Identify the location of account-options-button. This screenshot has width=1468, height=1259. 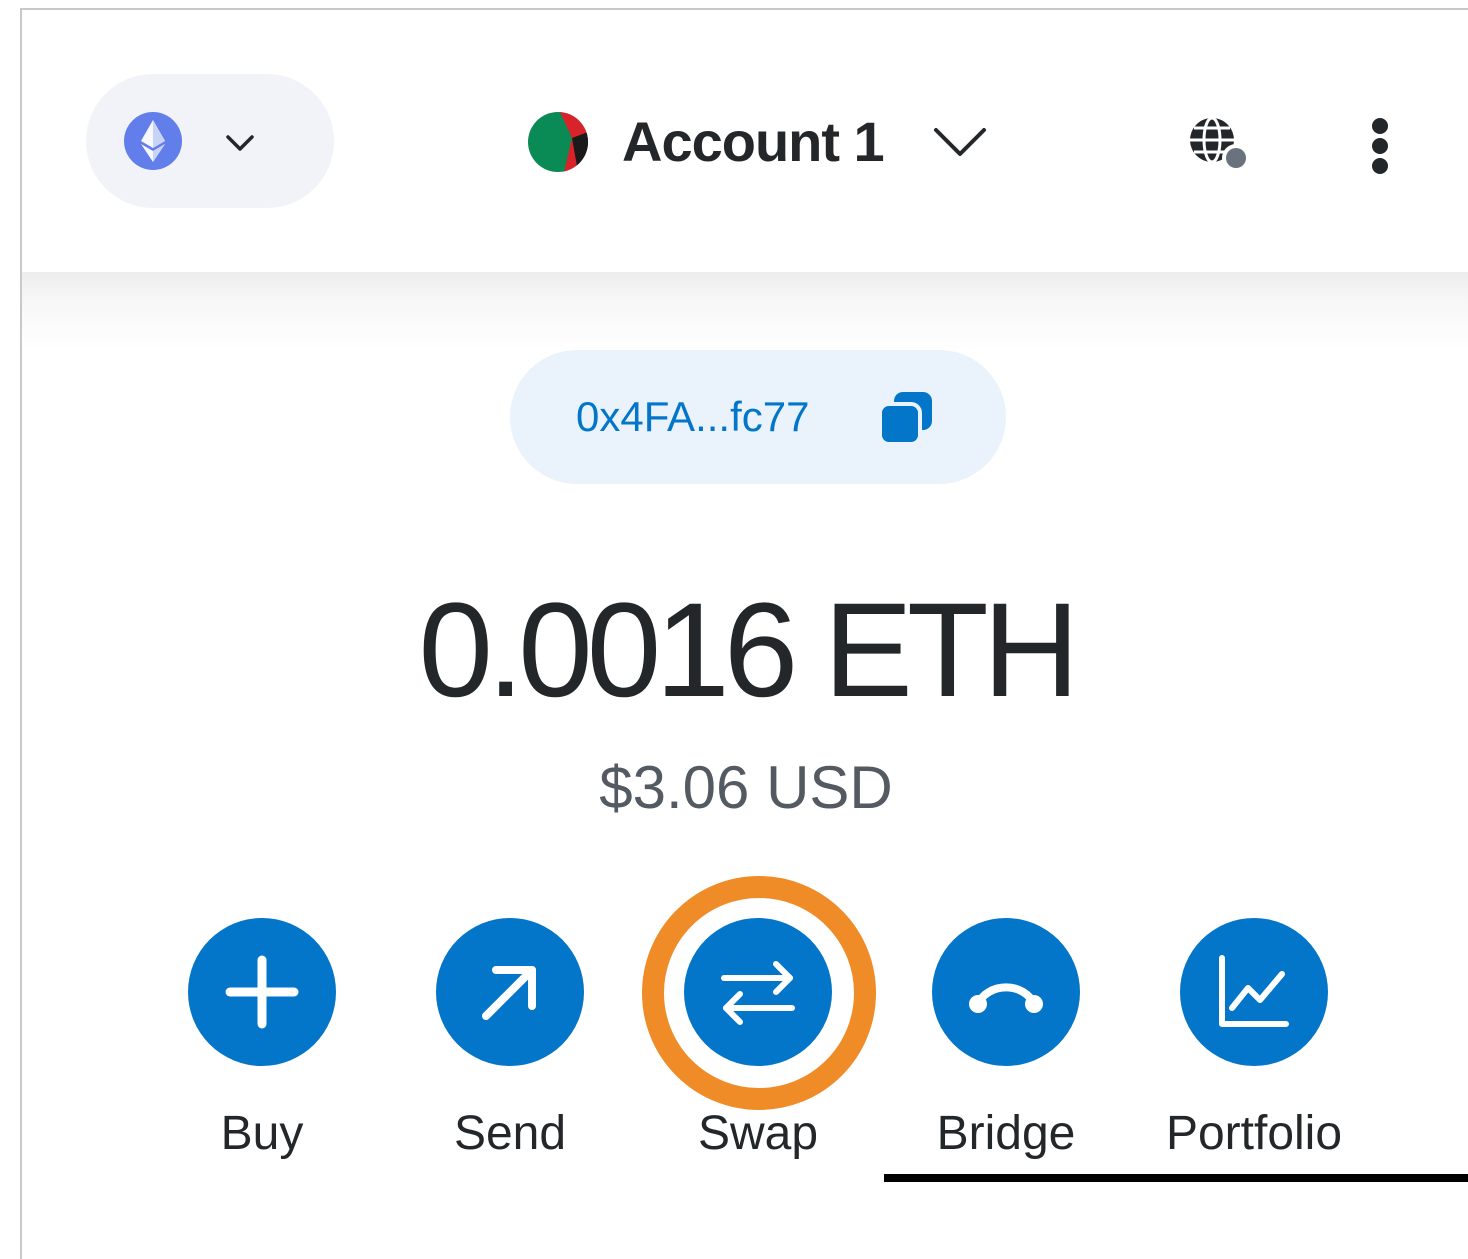
(1380, 146).